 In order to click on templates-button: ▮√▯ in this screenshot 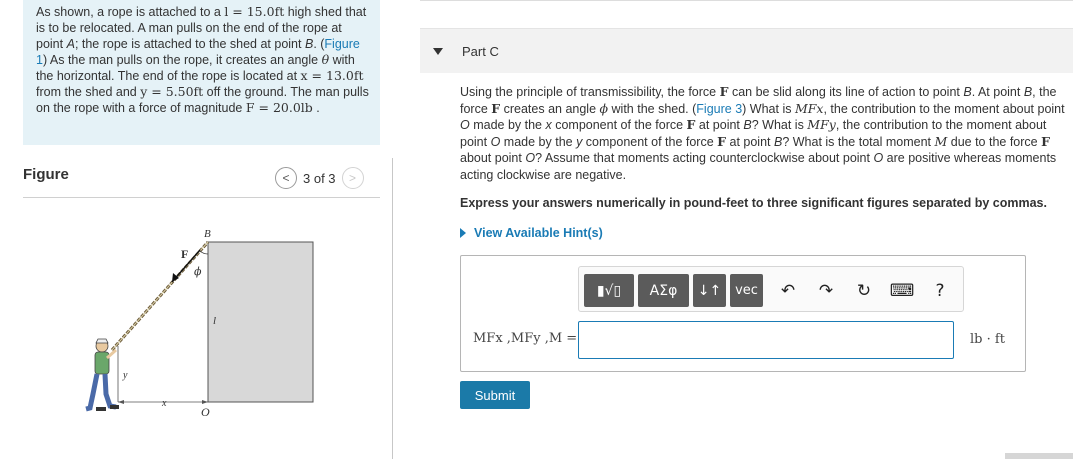, I will do `click(609, 290)`.